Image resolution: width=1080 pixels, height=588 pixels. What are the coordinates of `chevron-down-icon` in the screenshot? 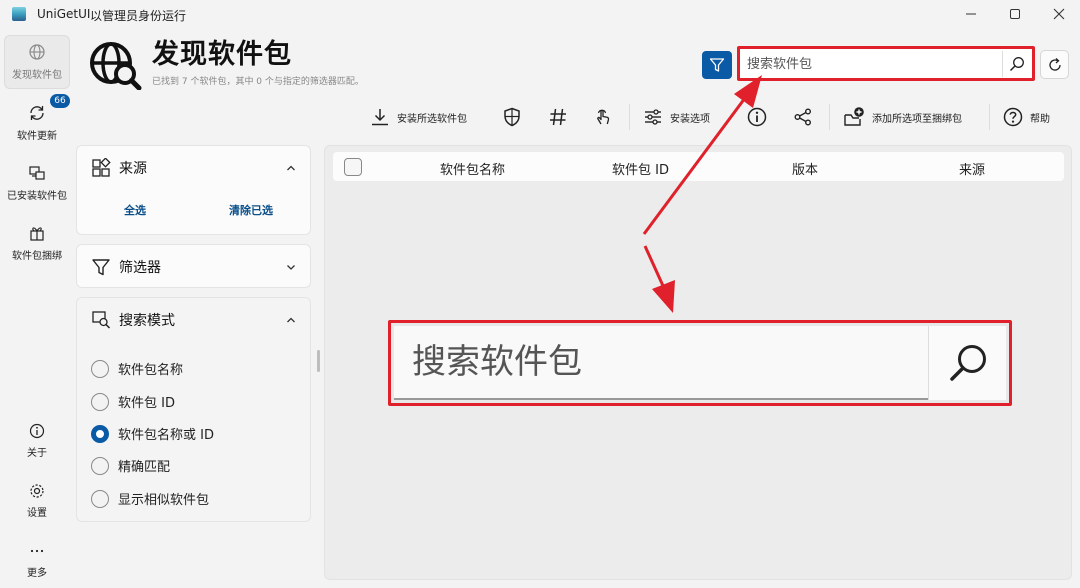 It's located at (291, 267).